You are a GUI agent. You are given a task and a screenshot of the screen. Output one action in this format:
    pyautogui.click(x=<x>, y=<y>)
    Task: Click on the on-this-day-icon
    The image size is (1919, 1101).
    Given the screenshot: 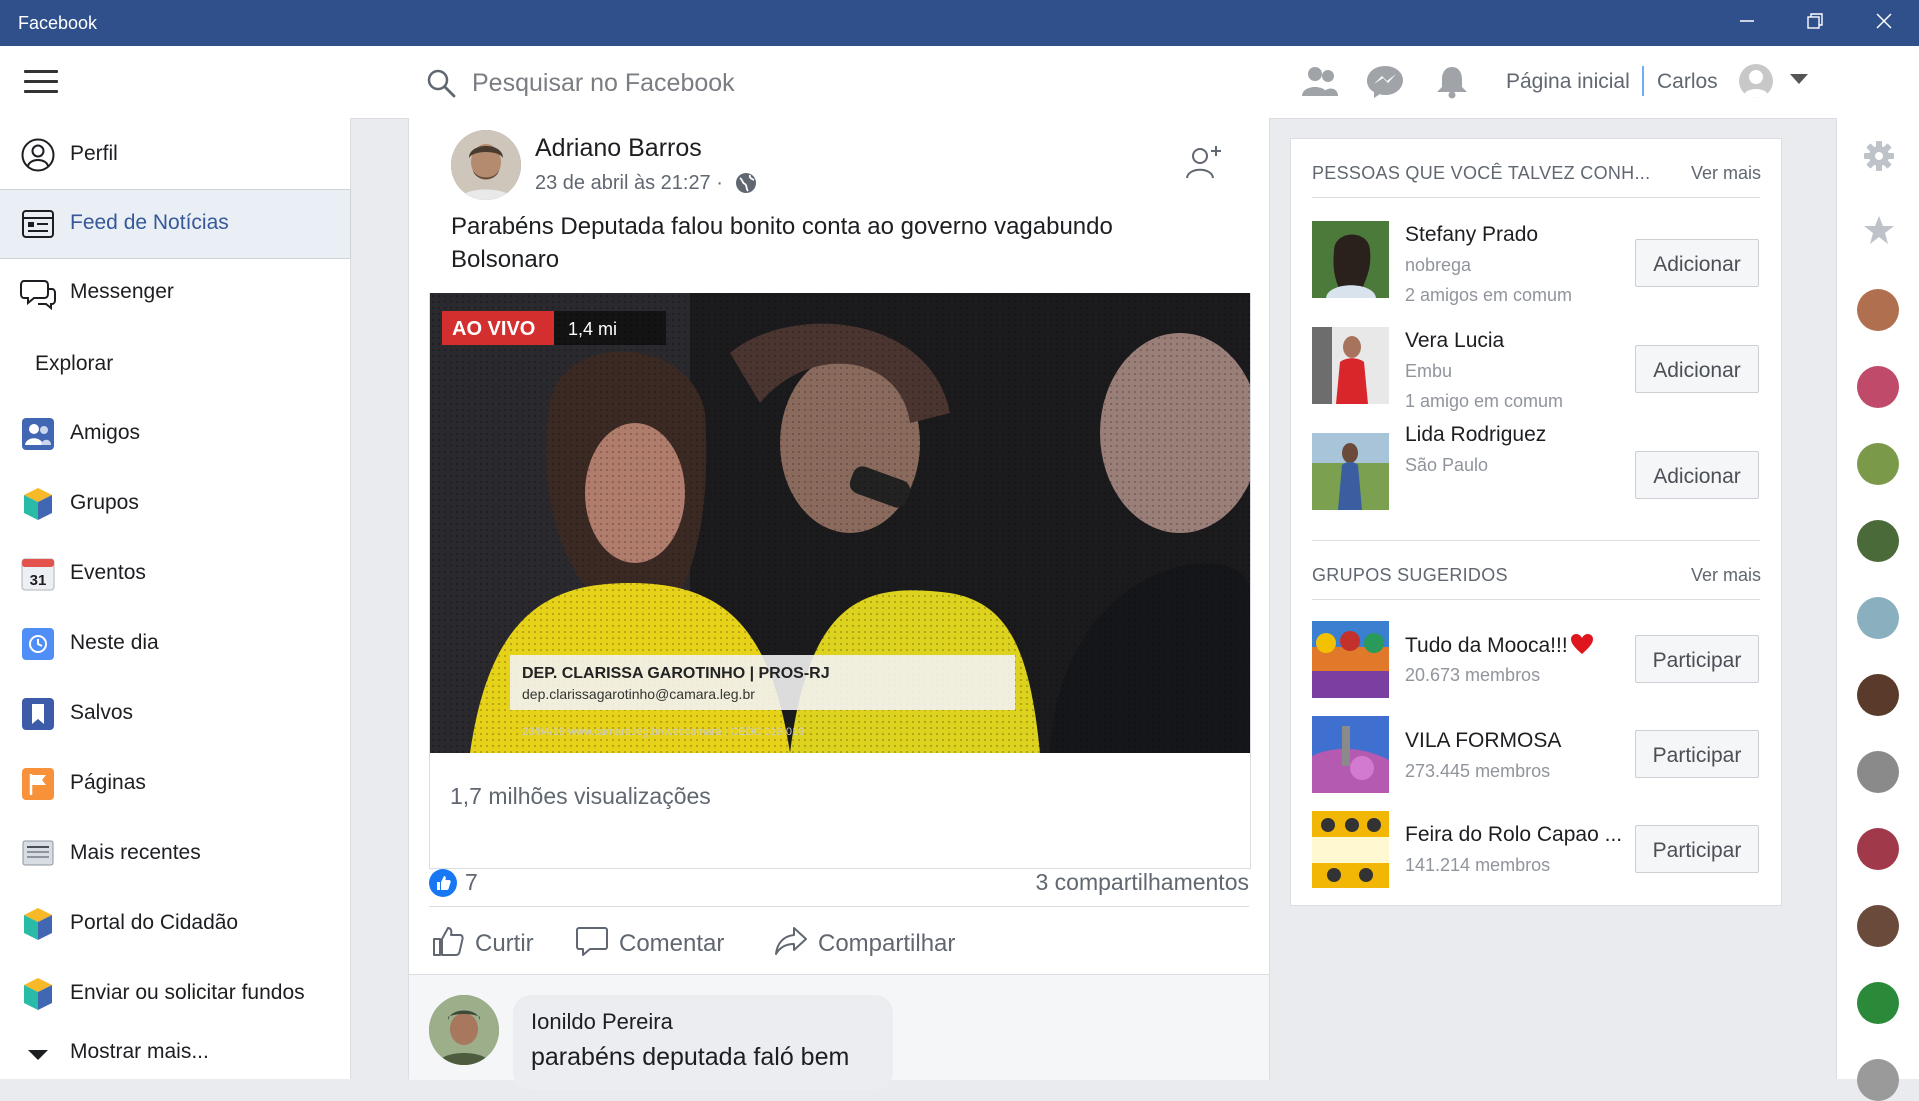 What is the action you would take?
    pyautogui.click(x=38, y=644)
    